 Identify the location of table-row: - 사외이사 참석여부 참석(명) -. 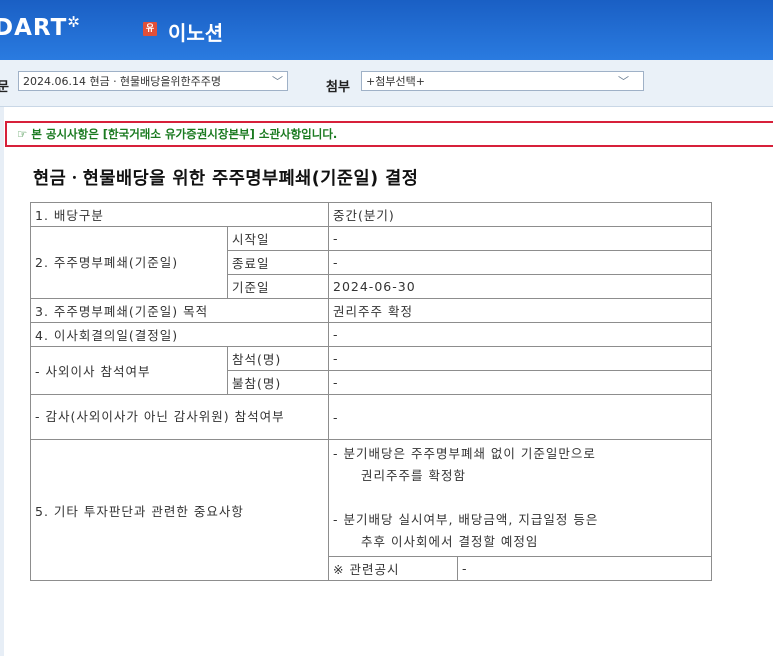
(371, 370).